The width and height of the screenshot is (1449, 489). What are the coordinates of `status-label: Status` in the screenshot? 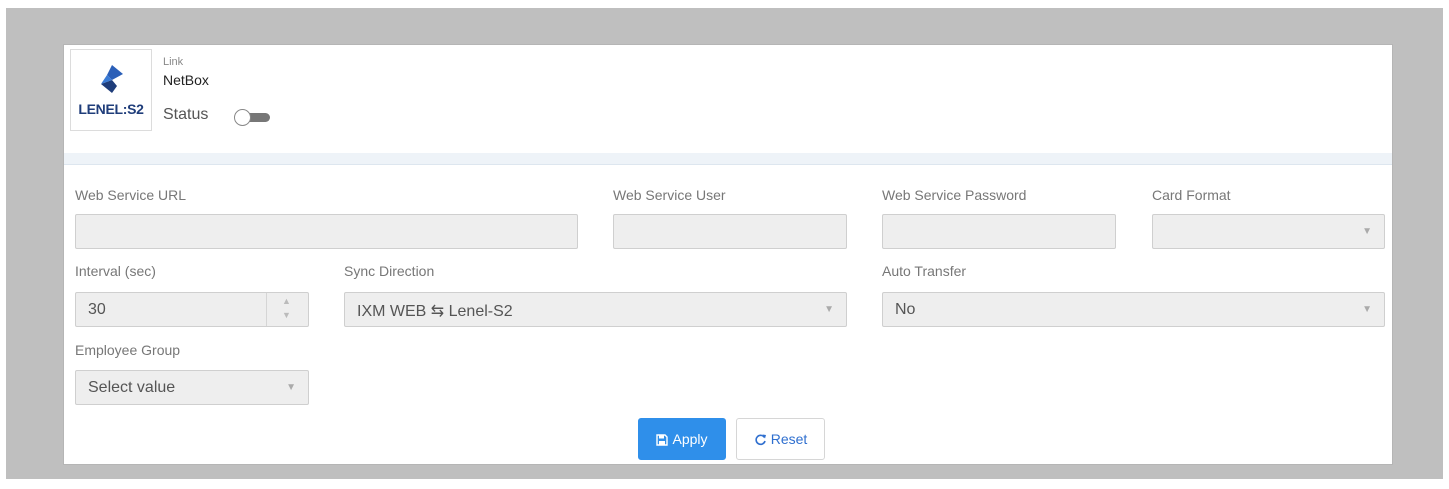 It's located at (186, 114).